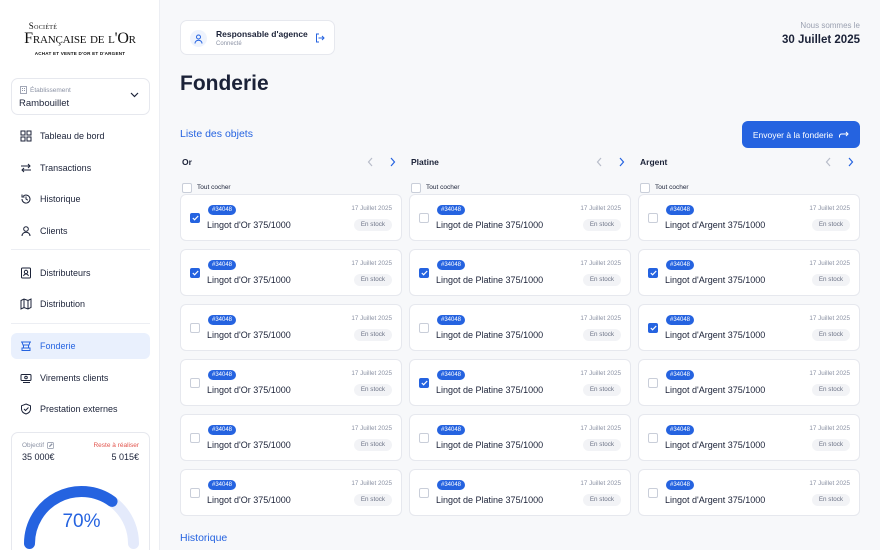  I want to click on send-to-foundry-button: Envoyer à la fonderie, so click(801, 134).